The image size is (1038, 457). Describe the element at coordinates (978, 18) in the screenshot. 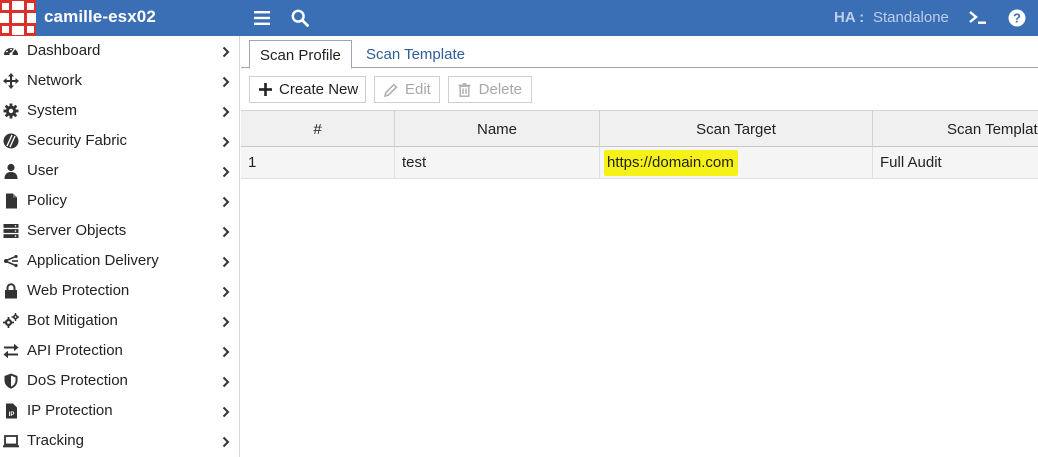

I see `cli-terminal-icon` at that location.